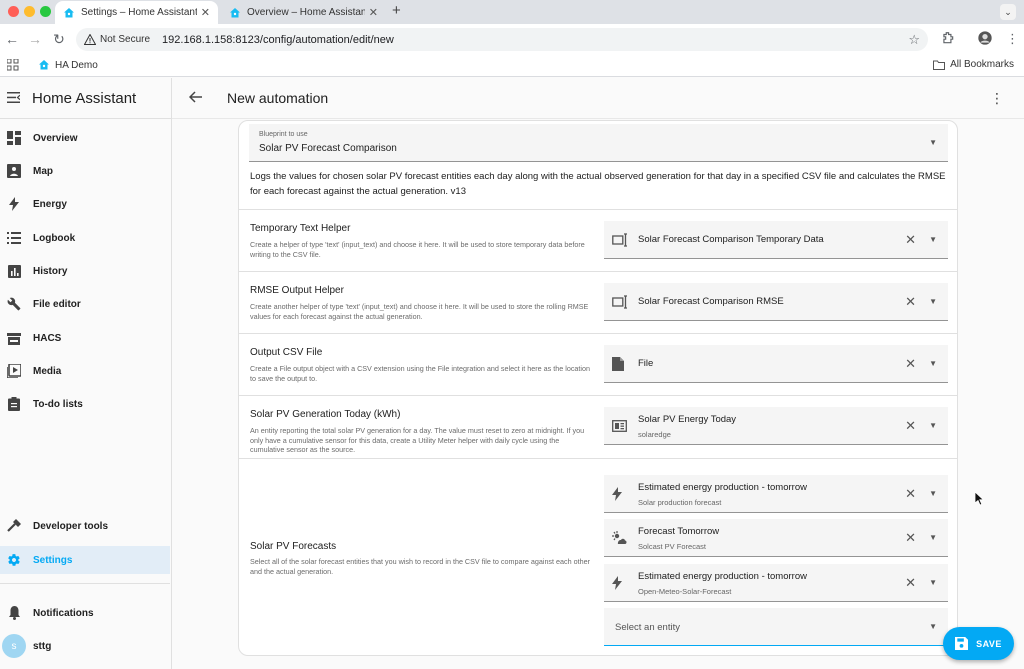 This screenshot has height=669, width=1024. Describe the element at coordinates (283, 134) in the screenshot. I see `blueprint-select-label: Blueprint to use` at that location.